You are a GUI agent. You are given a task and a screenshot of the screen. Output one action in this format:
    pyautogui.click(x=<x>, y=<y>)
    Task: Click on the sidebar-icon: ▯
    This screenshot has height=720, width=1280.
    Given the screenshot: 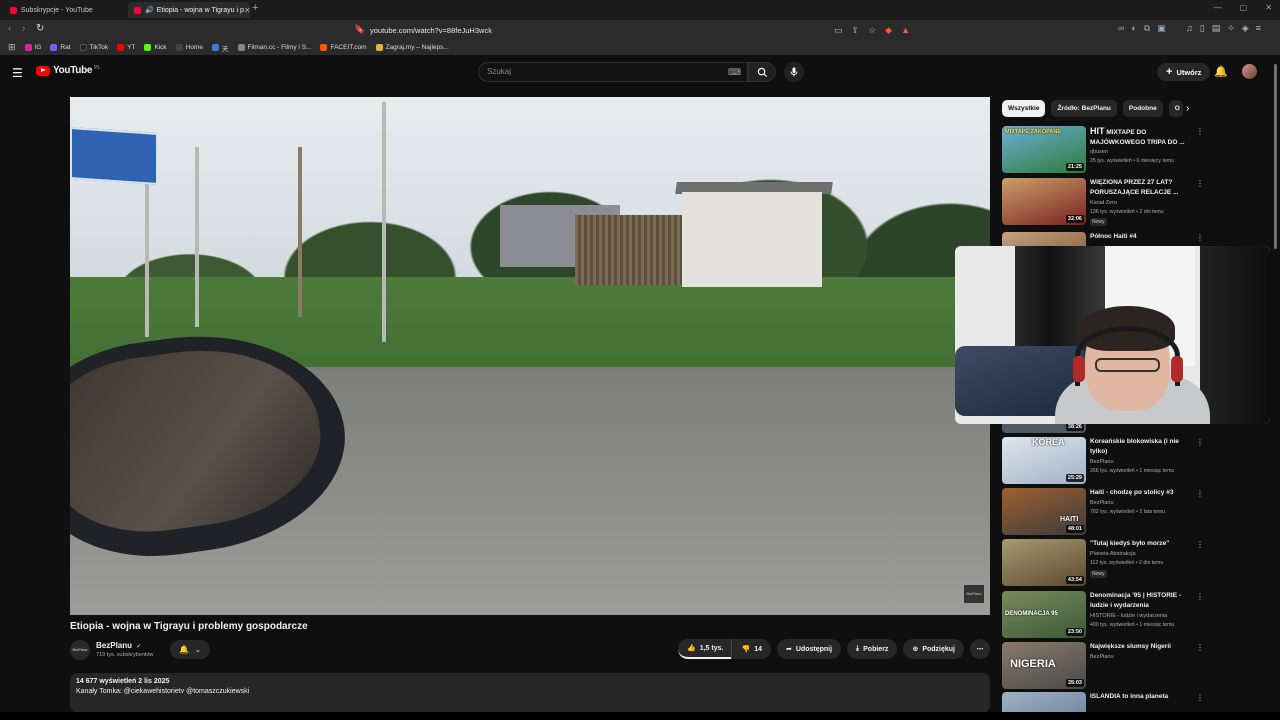 What is the action you would take?
    pyautogui.click(x=1202, y=28)
    